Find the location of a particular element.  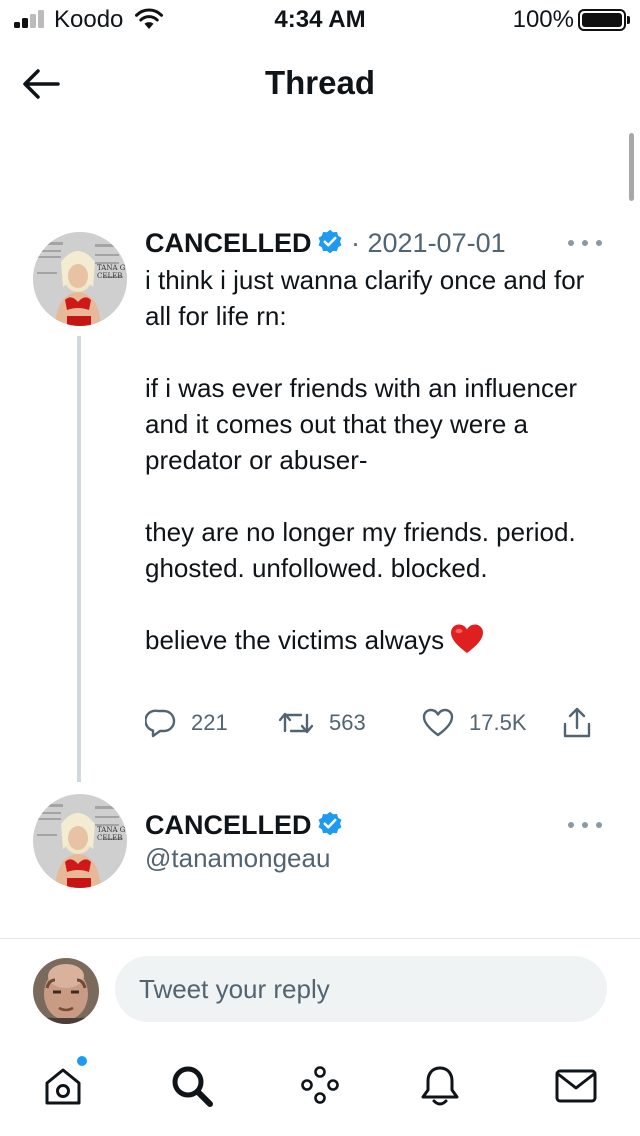

battery-percent: 100% is located at coordinates (543, 19).